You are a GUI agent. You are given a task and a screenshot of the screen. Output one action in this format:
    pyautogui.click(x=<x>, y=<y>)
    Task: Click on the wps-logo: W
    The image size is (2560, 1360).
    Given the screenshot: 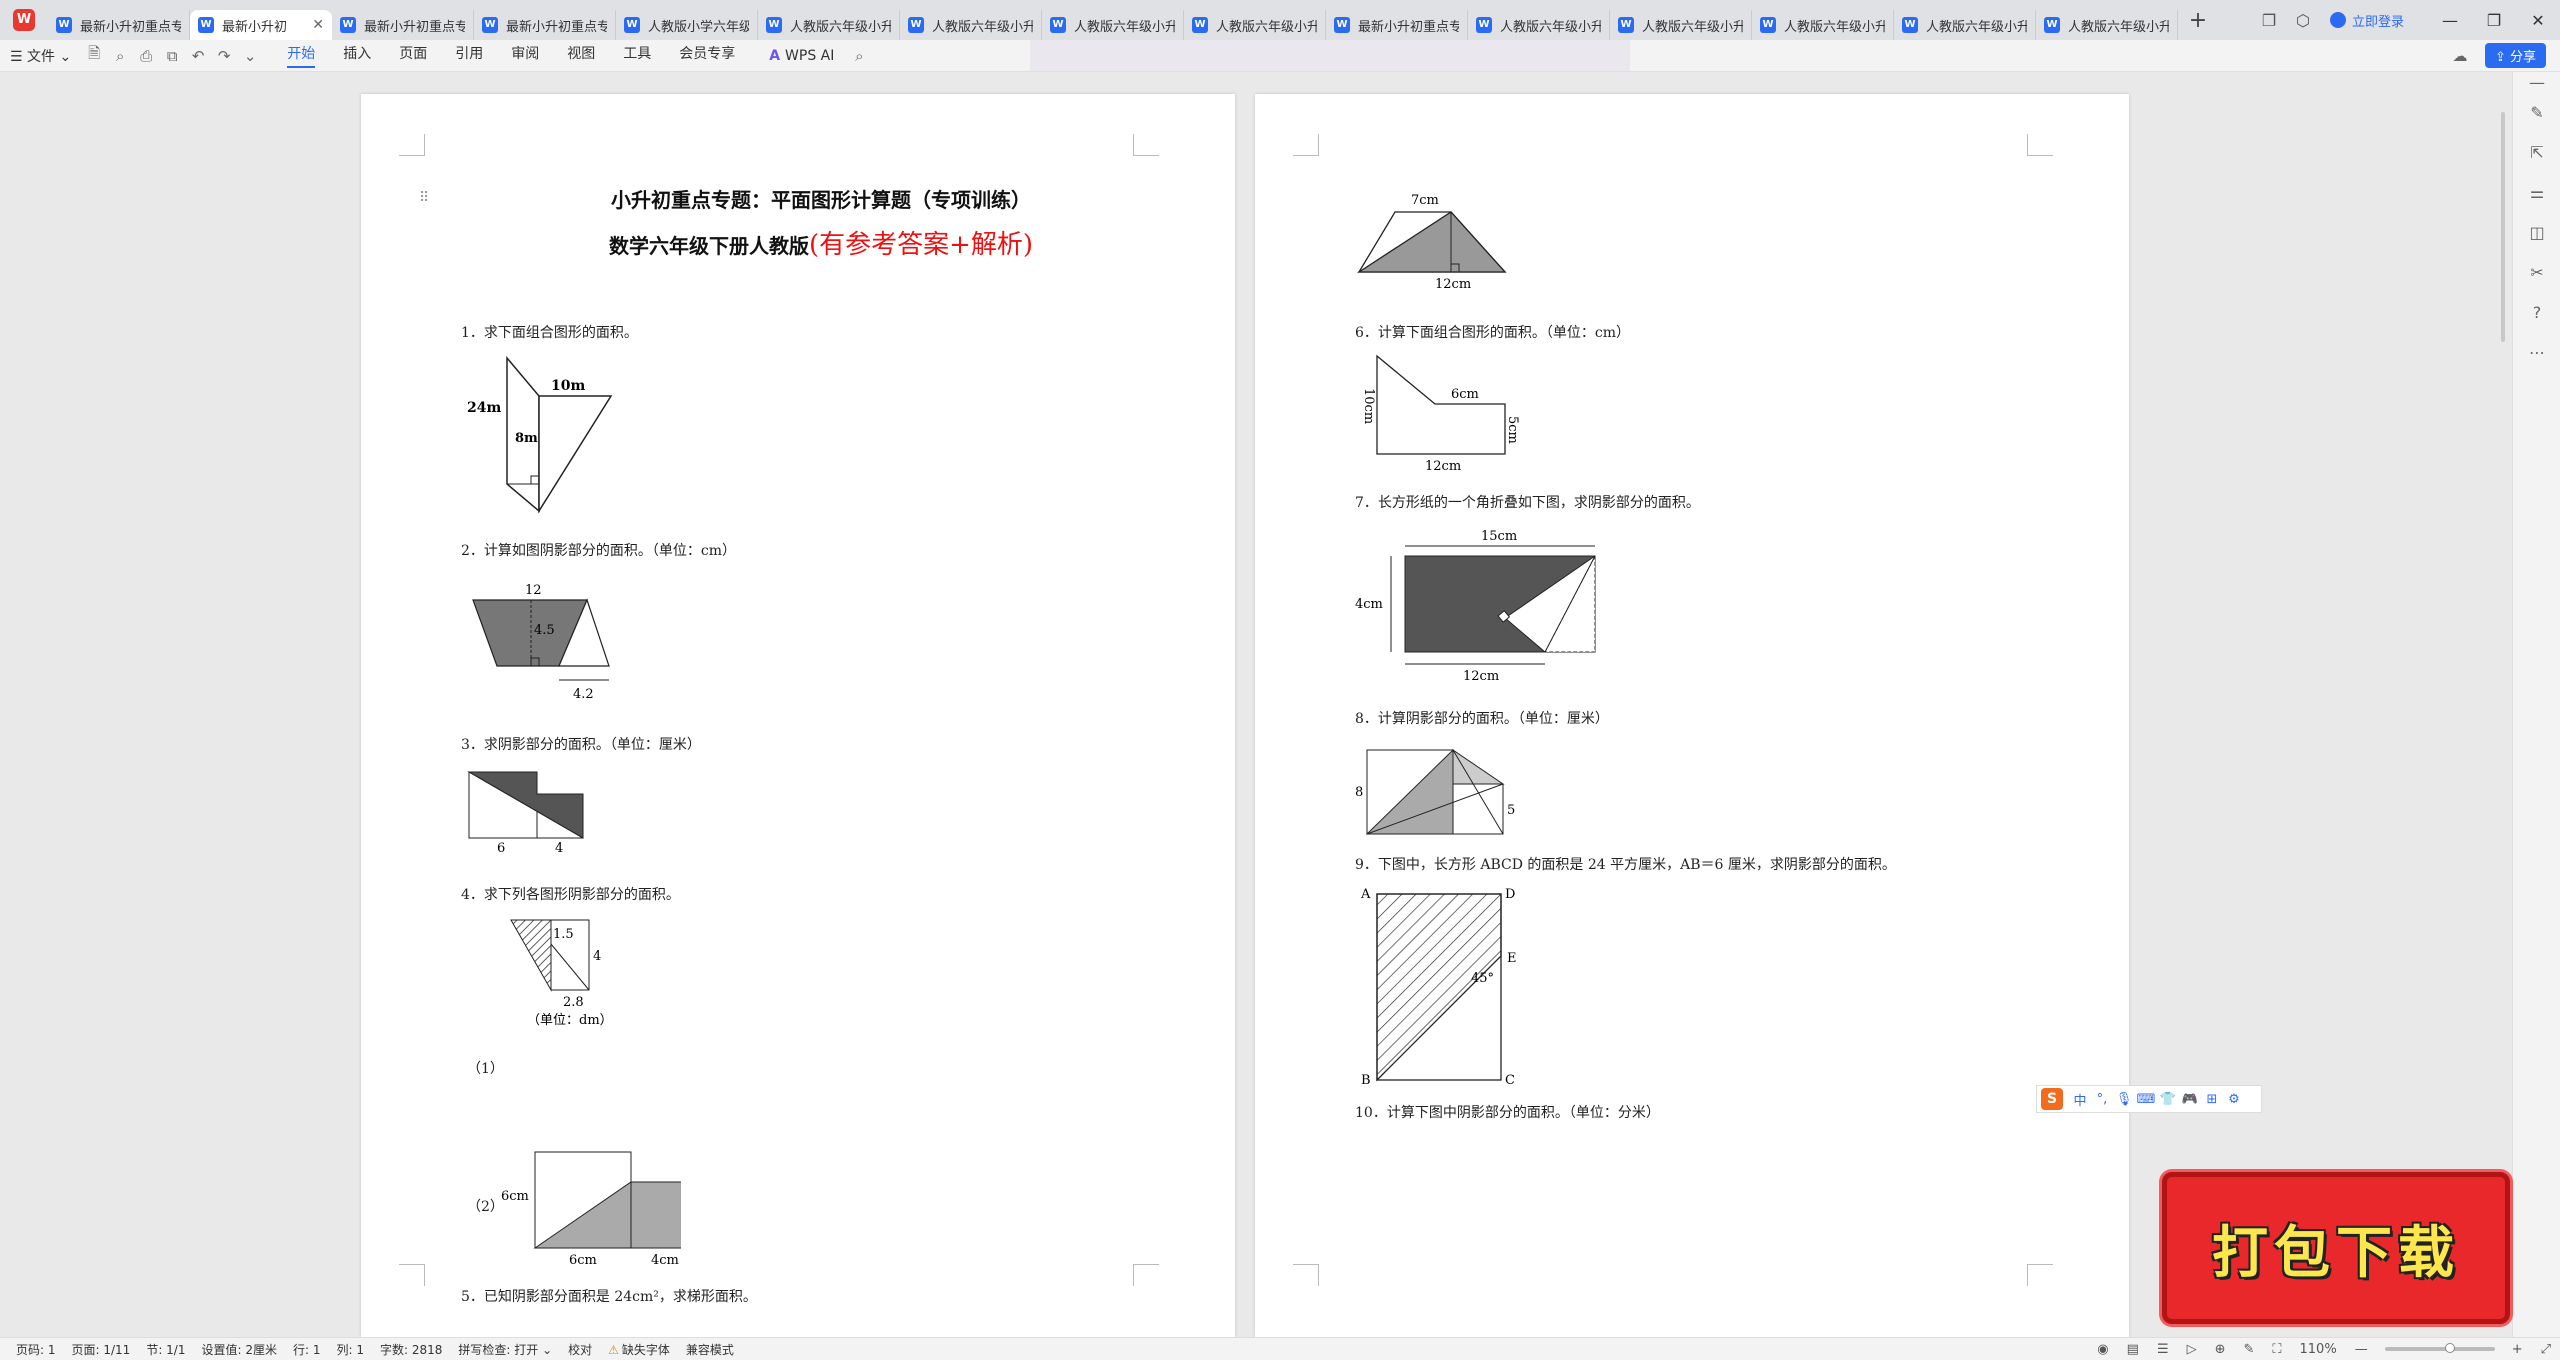 What is the action you would take?
    pyautogui.click(x=24, y=20)
    